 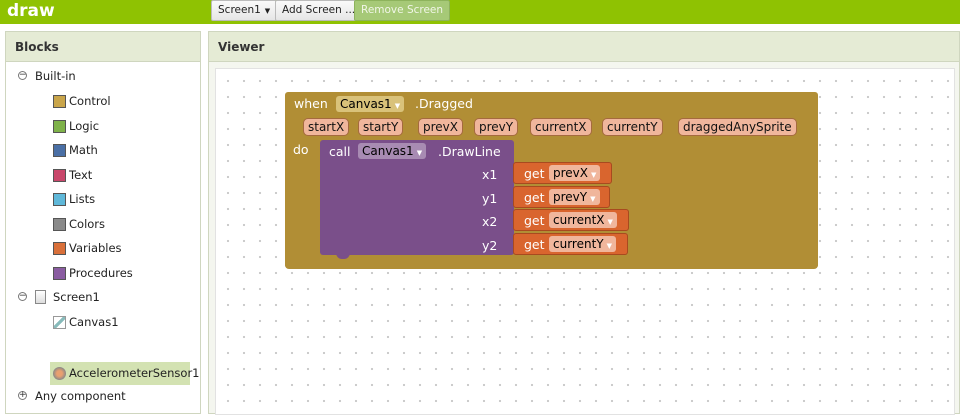 What do you see at coordinates (87, 224) in the screenshot?
I see `tree-item-label: Colors` at bounding box center [87, 224].